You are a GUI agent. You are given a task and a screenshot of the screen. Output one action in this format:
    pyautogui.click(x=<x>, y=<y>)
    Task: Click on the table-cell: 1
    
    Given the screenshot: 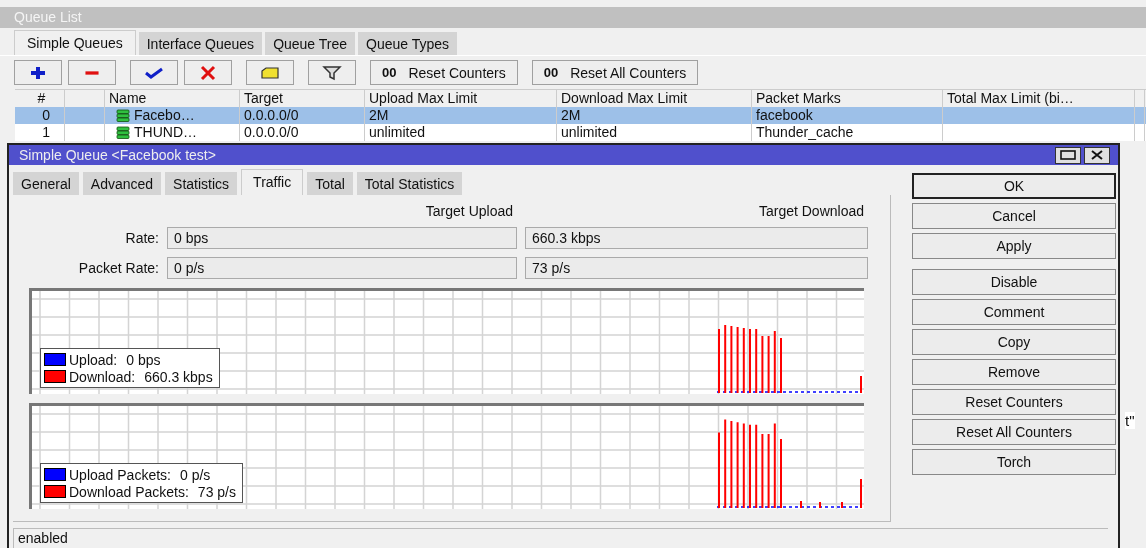 What is the action you would take?
    pyautogui.click(x=40, y=132)
    